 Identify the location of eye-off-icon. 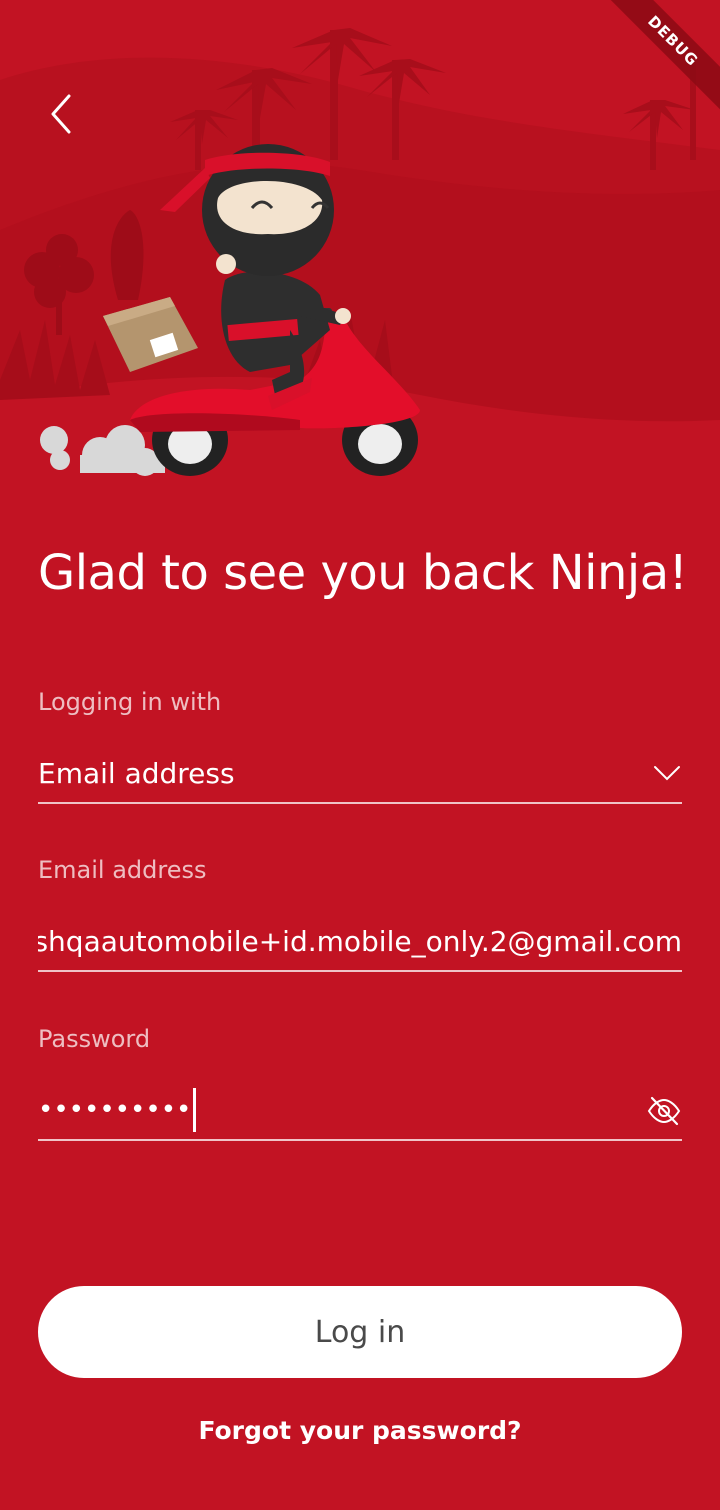
(664, 1111).